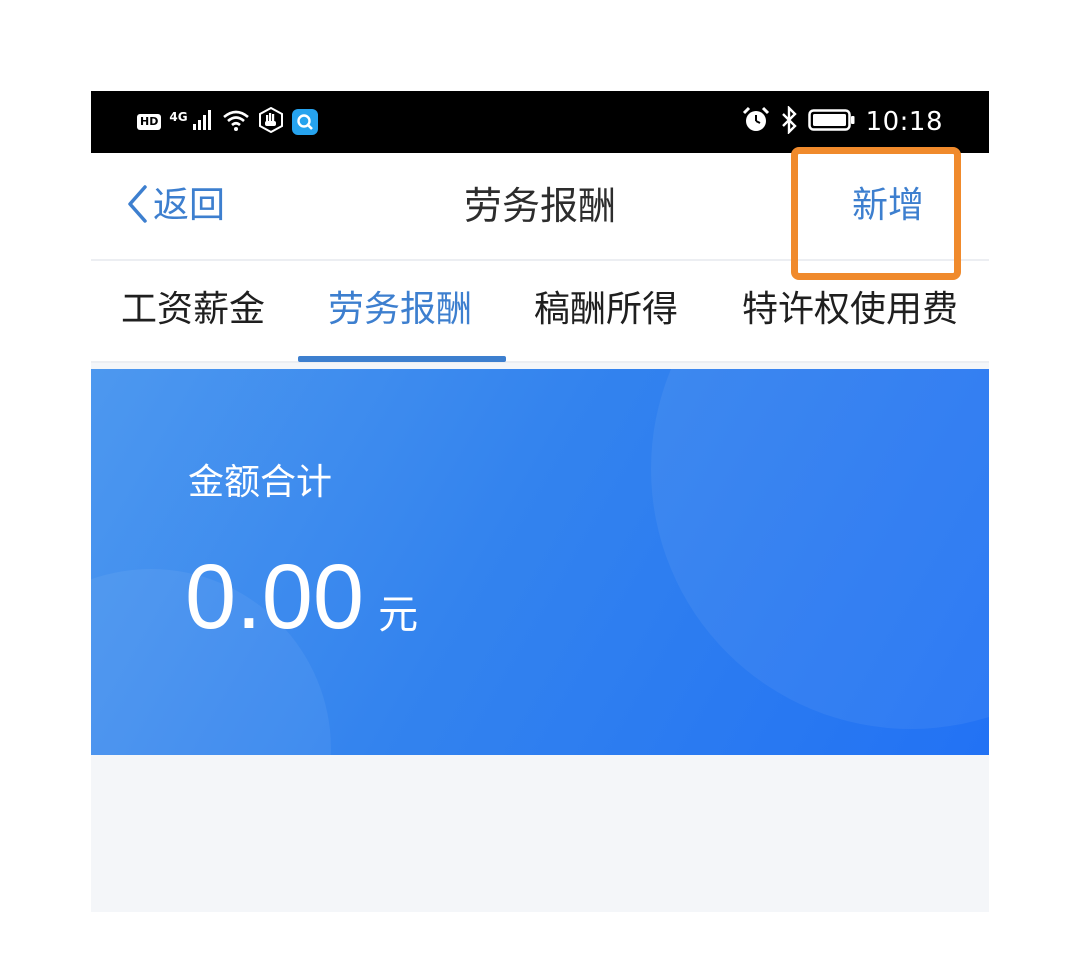 This screenshot has width=1080, height=959. What do you see at coordinates (203, 122) in the screenshot?
I see `signal-icon` at bounding box center [203, 122].